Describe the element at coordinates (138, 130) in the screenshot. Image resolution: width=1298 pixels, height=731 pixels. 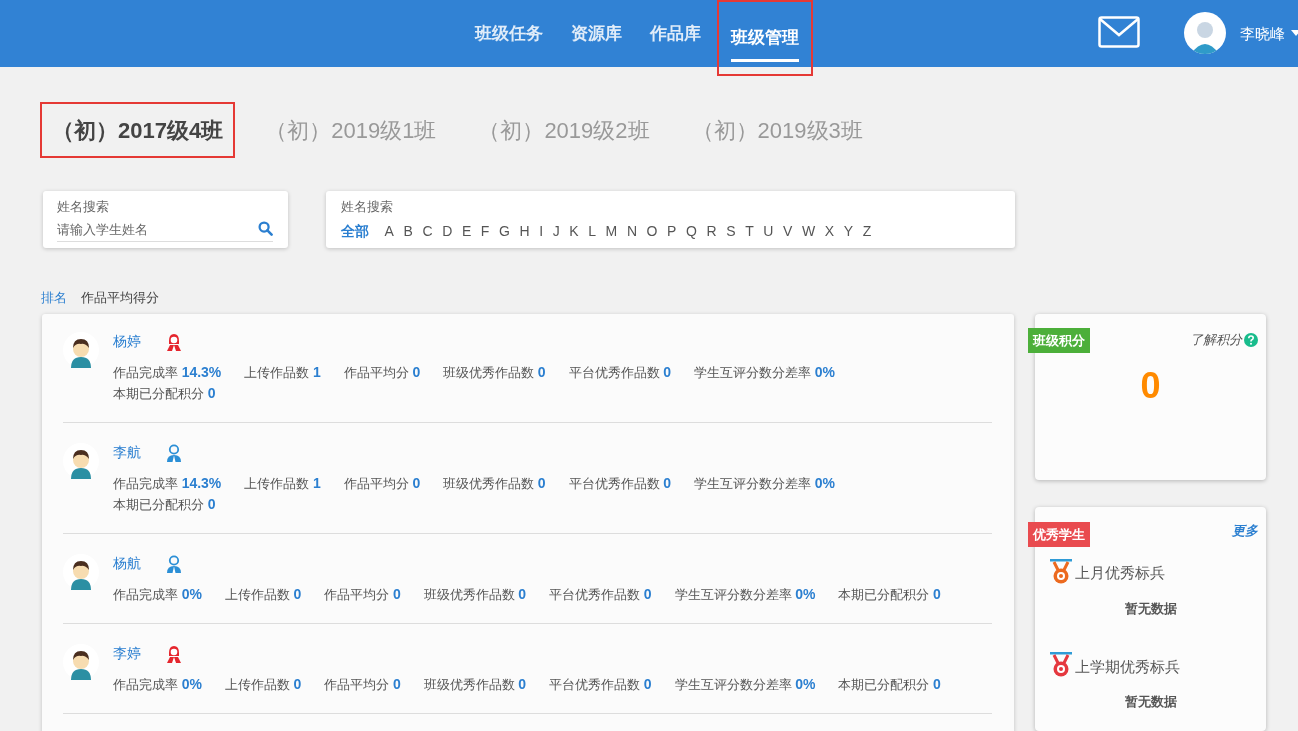
I see `class-tab: （初）2017级4班` at that location.